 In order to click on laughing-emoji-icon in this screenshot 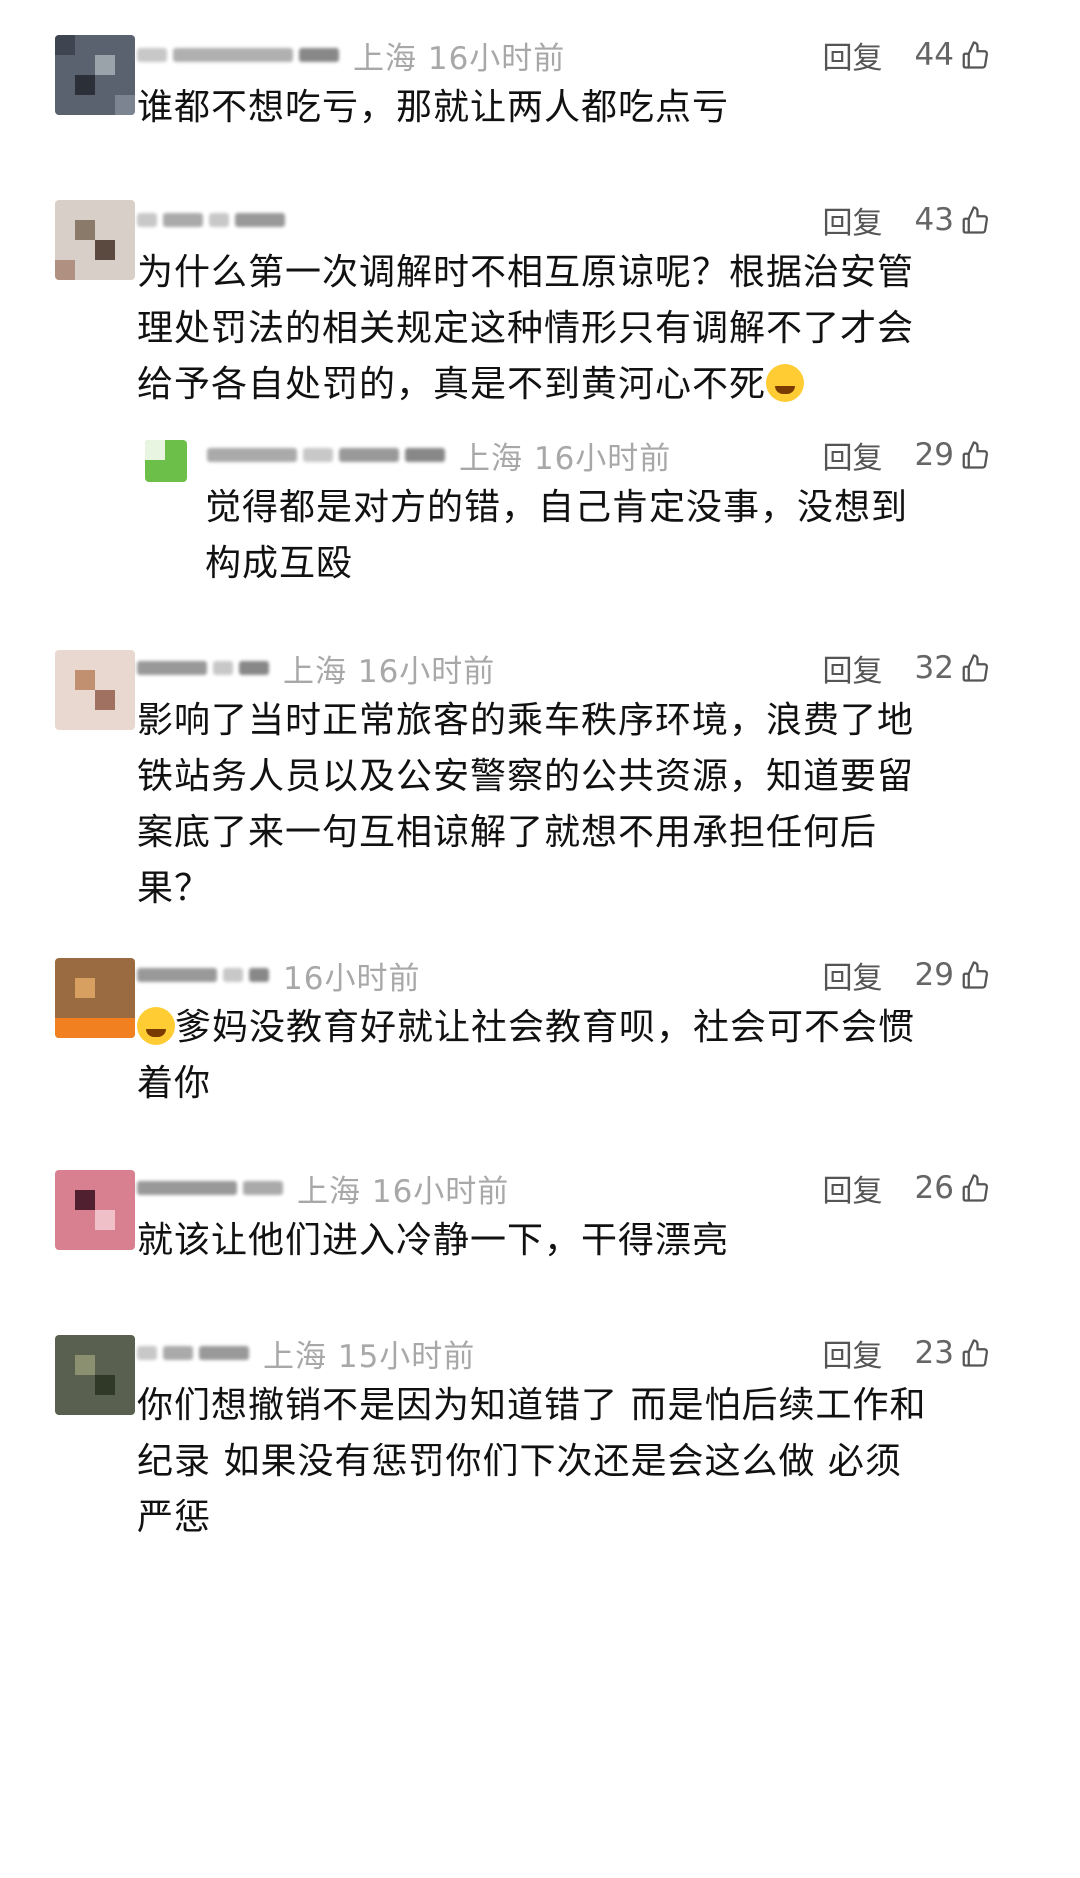, I will do `click(785, 383)`.